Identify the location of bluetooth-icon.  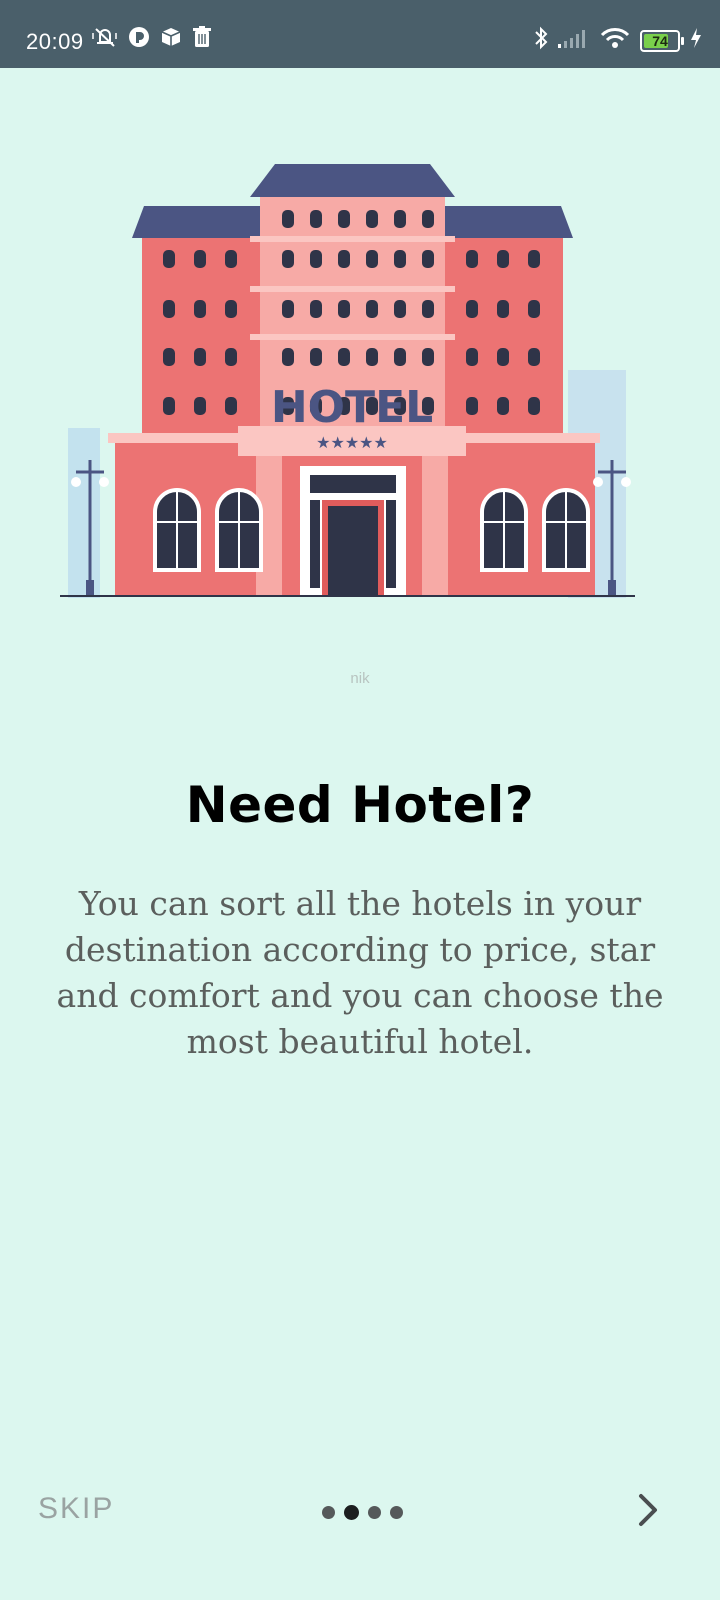
(541, 40).